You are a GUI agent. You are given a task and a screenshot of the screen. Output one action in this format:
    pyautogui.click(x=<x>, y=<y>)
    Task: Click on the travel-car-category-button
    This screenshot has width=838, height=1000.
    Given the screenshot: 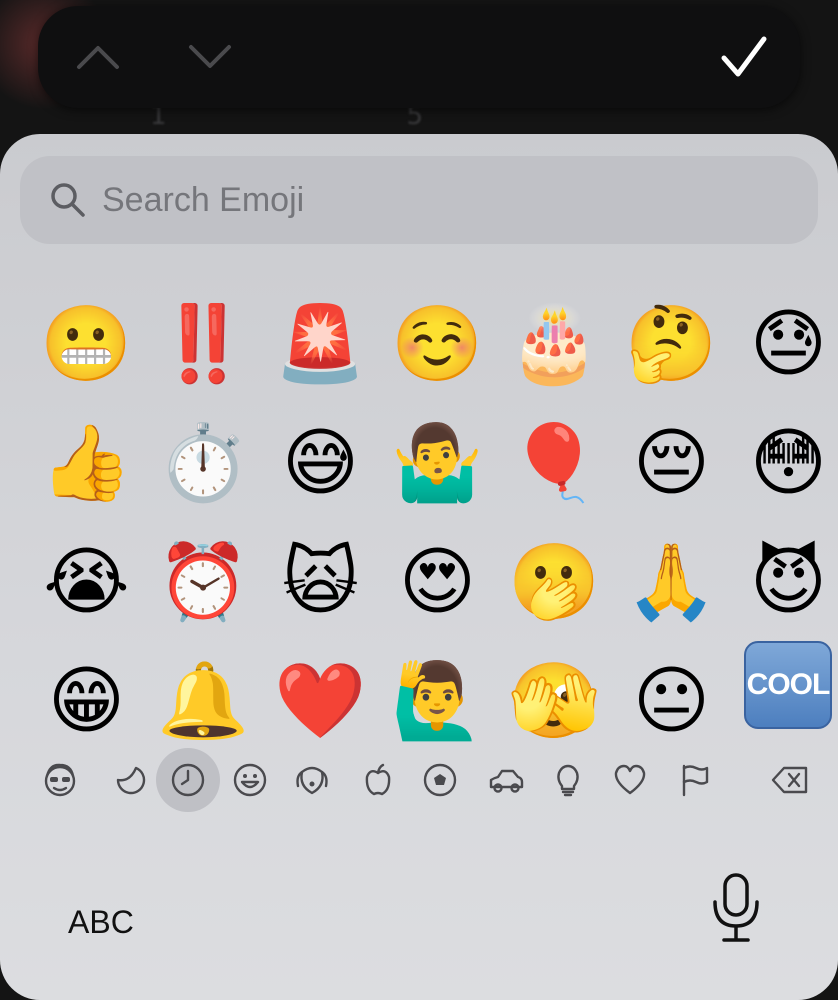 What is the action you would take?
    pyautogui.click(x=506, y=780)
    